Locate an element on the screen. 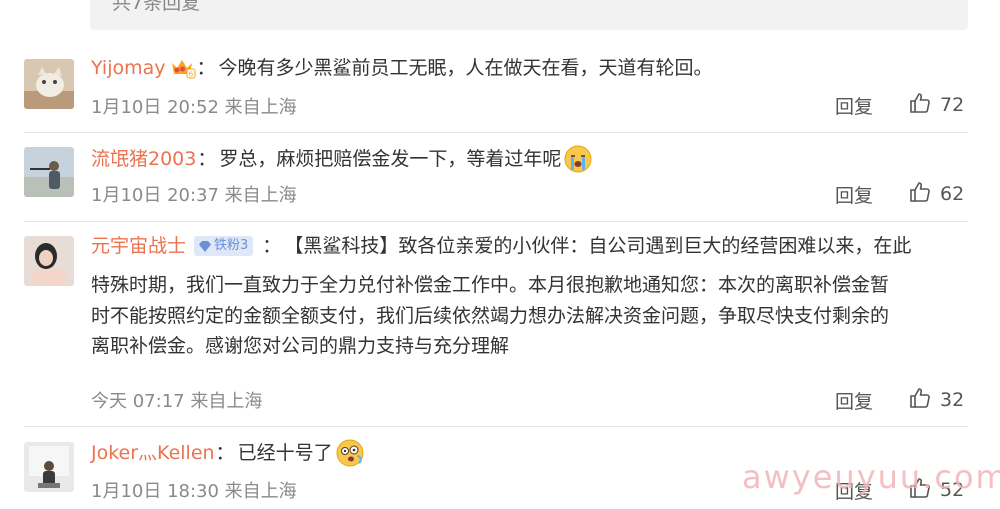 This screenshot has height=509, width=1000. svg-text: 6 is located at coordinates (190, 75).